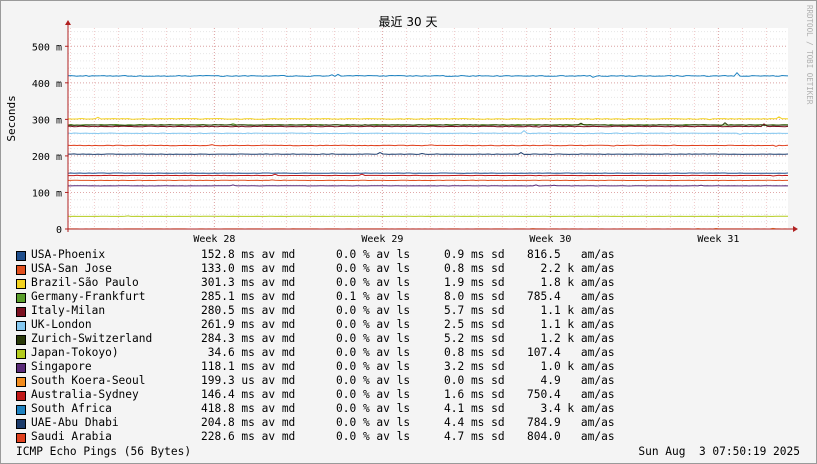 The height and width of the screenshot is (464, 817). Describe the element at coordinates (408, 22) in the screenshot. I see `chart-title: 最近 30 天` at that location.